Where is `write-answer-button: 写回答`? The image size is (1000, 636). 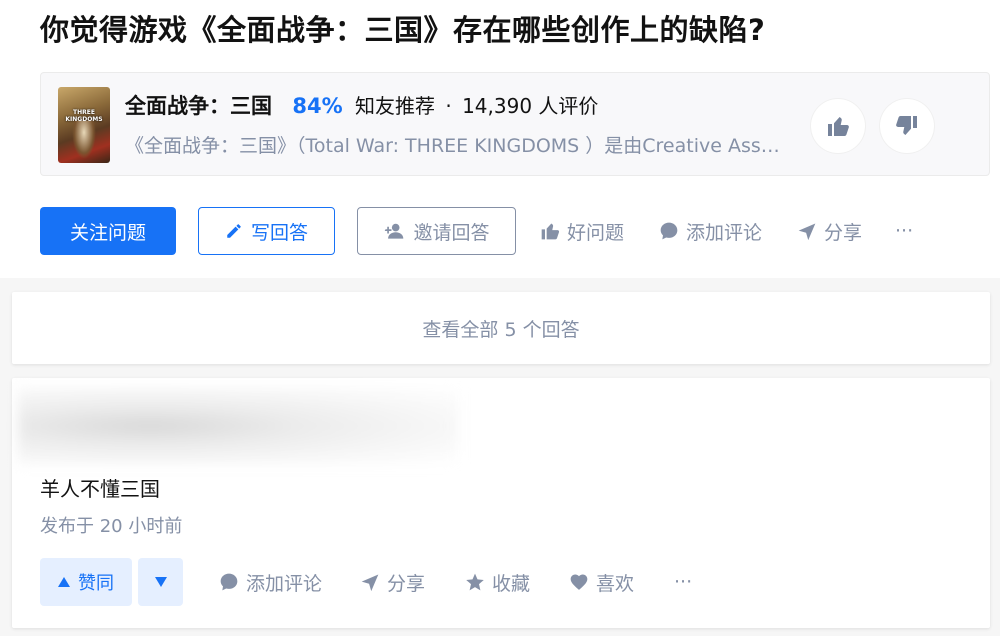 write-answer-button: 写回答 is located at coordinates (266, 231).